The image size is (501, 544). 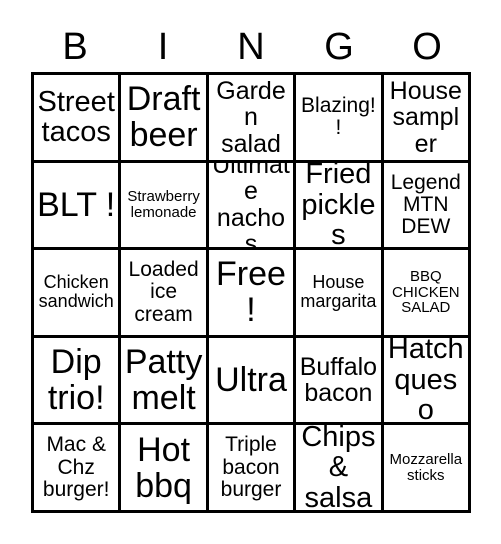 I want to click on header-letter-i: I, so click(x=163, y=47).